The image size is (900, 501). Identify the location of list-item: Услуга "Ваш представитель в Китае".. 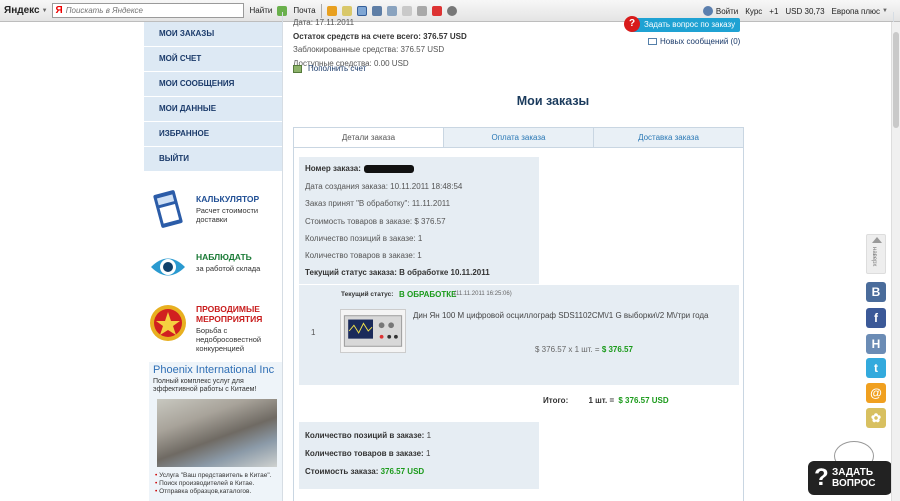
(217, 476).